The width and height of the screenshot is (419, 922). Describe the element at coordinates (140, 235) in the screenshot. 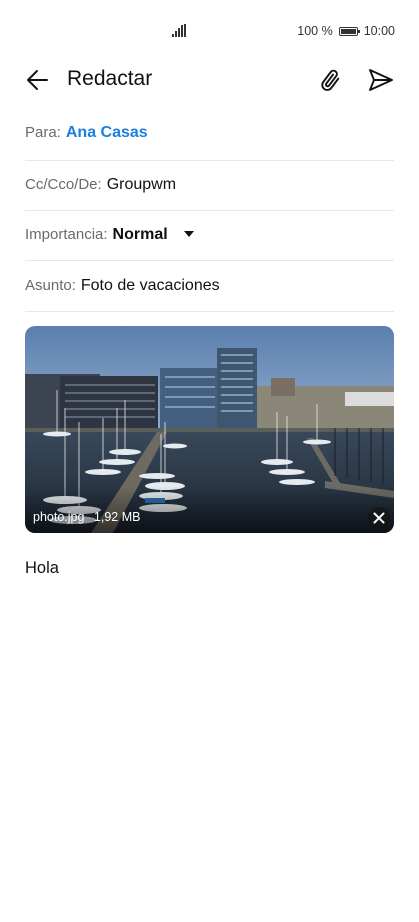

I see `importance-value: Normal` at that location.